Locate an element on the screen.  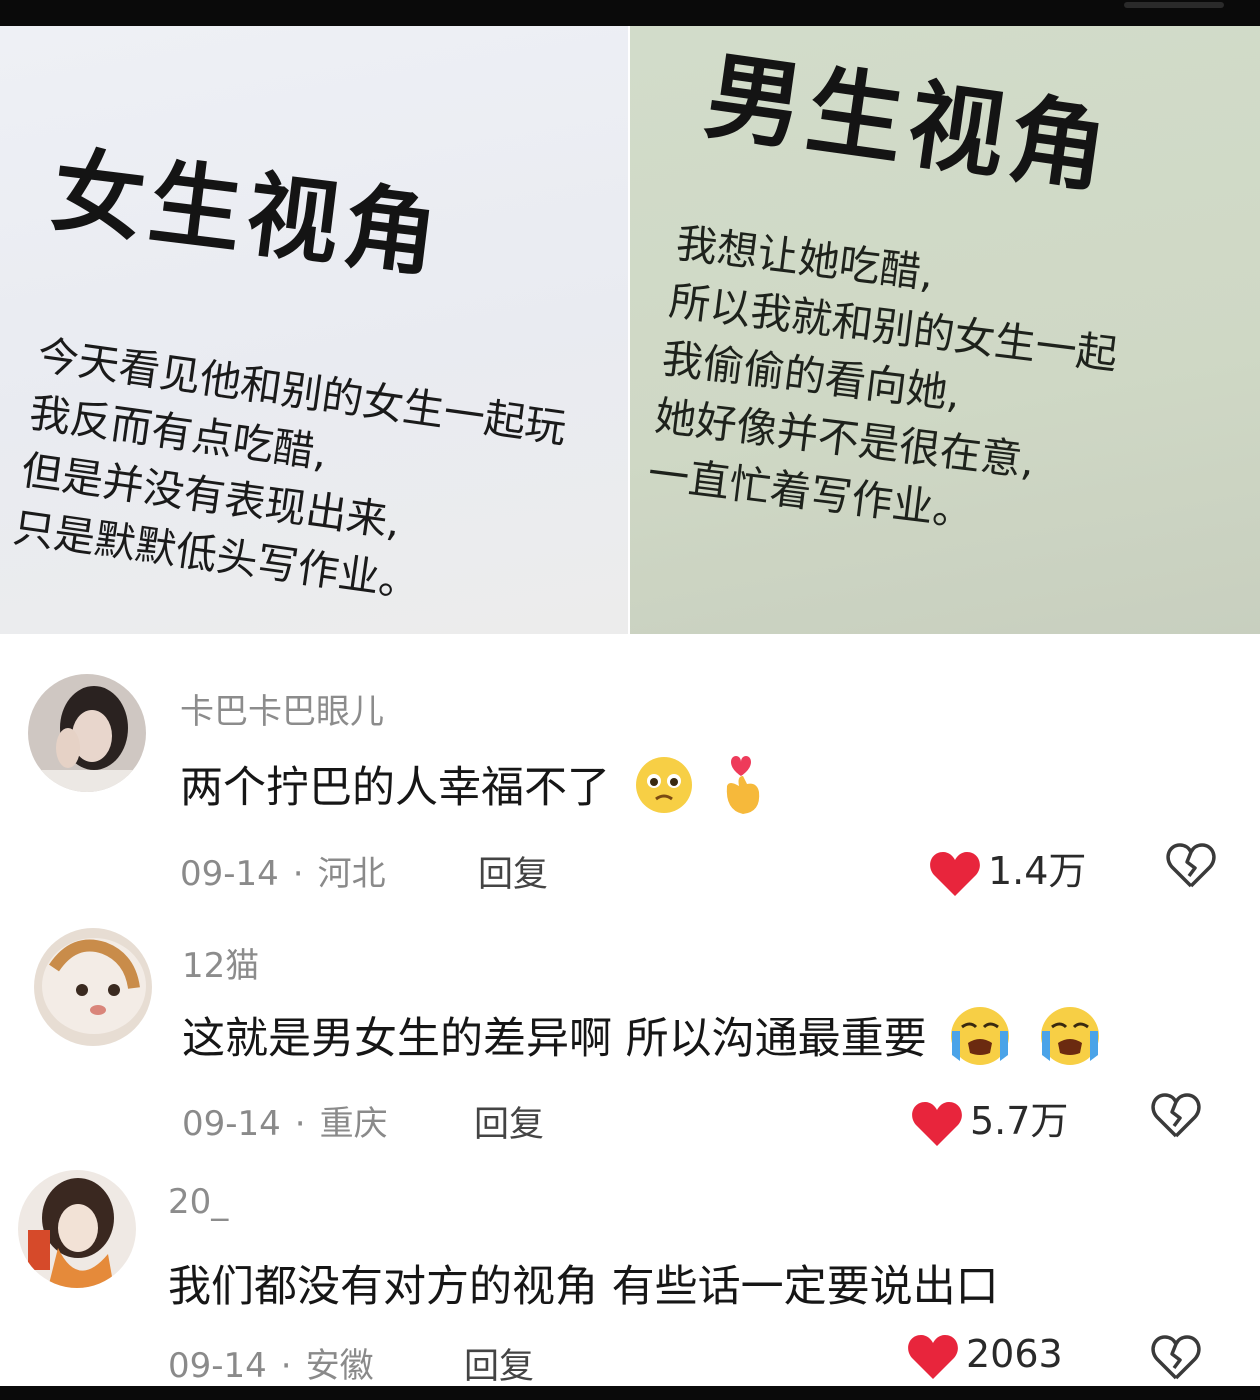
finger-heart-emoji-icon is located at coordinates (742, 790).